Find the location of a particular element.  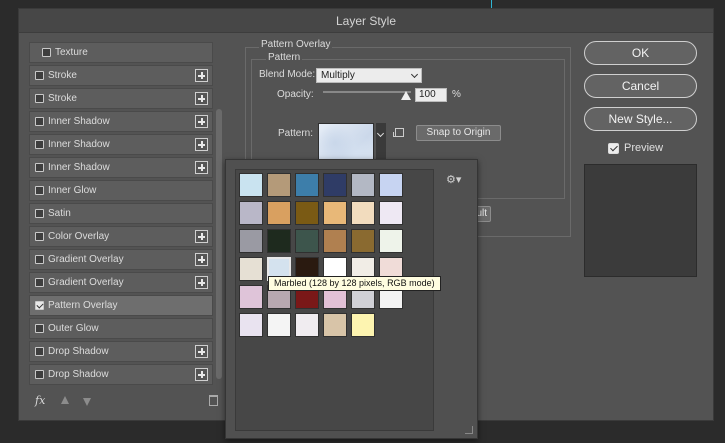

style-list-scrollbar is located at coordinates (219, 244).